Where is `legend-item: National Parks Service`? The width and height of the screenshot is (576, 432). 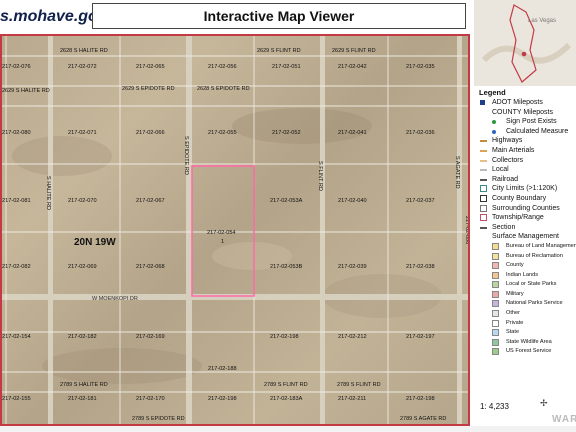 legend-item: National Parks Service is located at coordinates (525, 304).